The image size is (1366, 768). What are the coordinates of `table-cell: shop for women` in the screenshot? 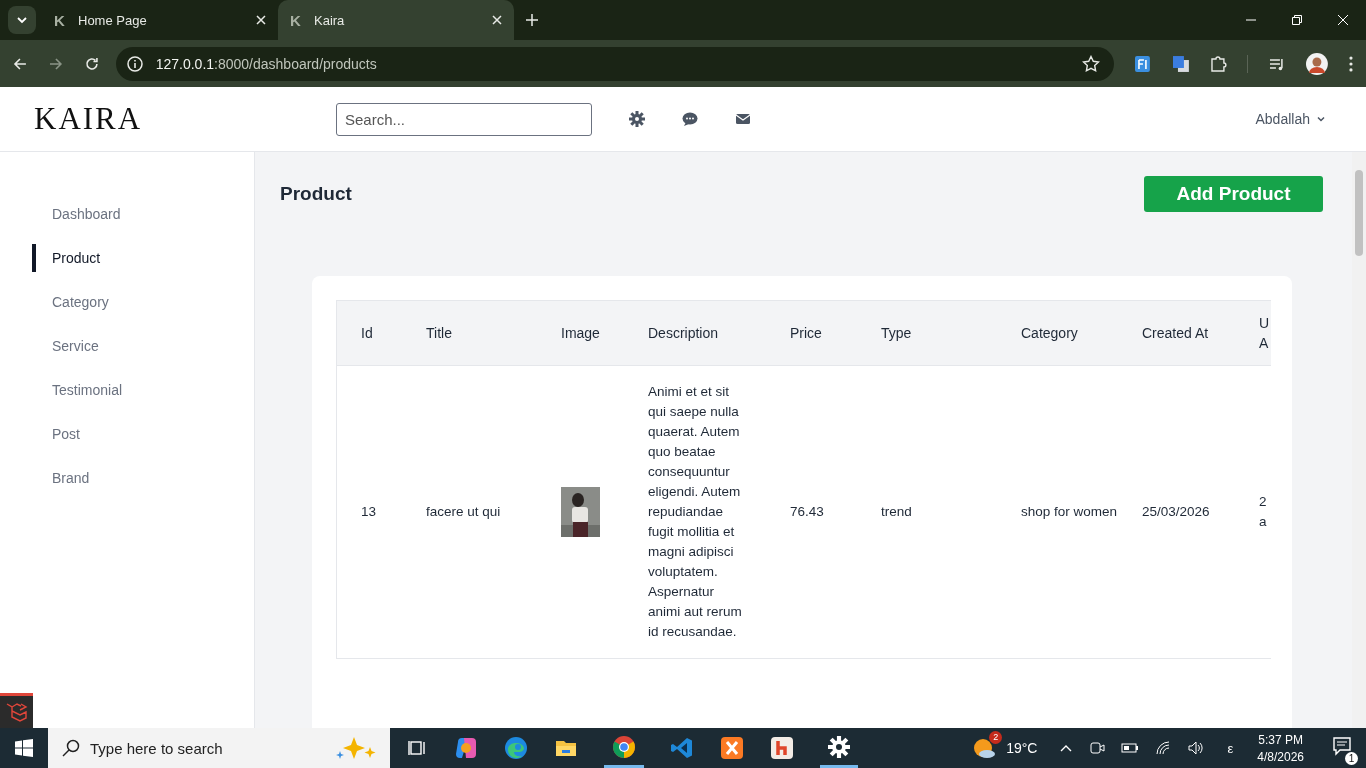 It's located at (1057, 511).